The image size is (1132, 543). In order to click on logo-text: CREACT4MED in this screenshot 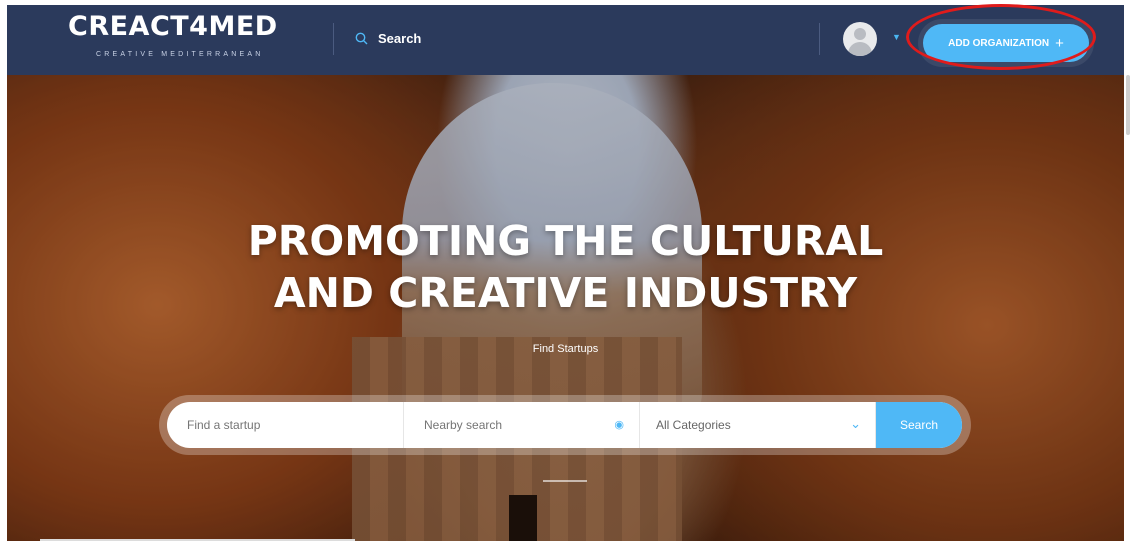, I will do `click(173, 26)`.